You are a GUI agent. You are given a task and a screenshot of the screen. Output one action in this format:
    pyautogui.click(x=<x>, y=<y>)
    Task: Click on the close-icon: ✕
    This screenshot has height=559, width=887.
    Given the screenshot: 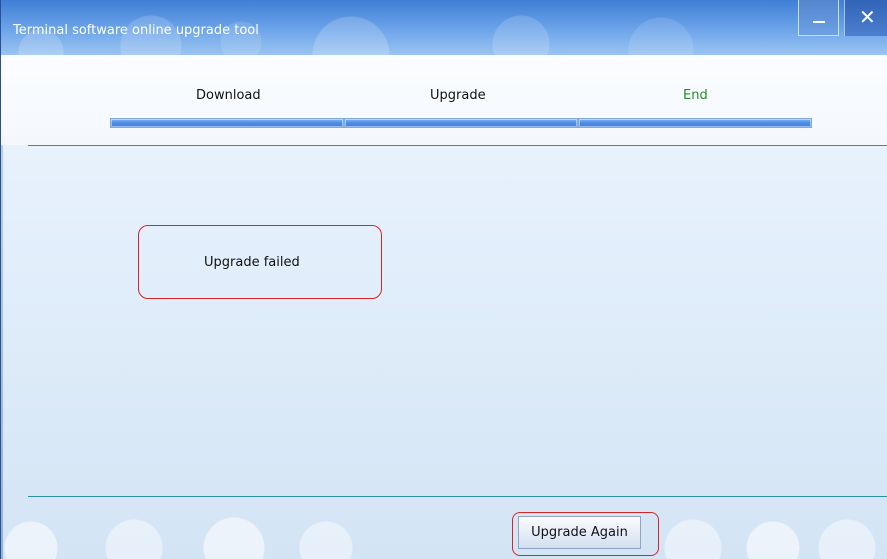 What is the action you would take?
    pyautogui.click(x=867, y=17)
    